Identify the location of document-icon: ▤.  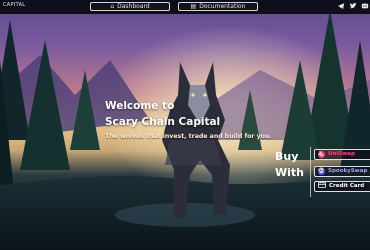
(193, 6).